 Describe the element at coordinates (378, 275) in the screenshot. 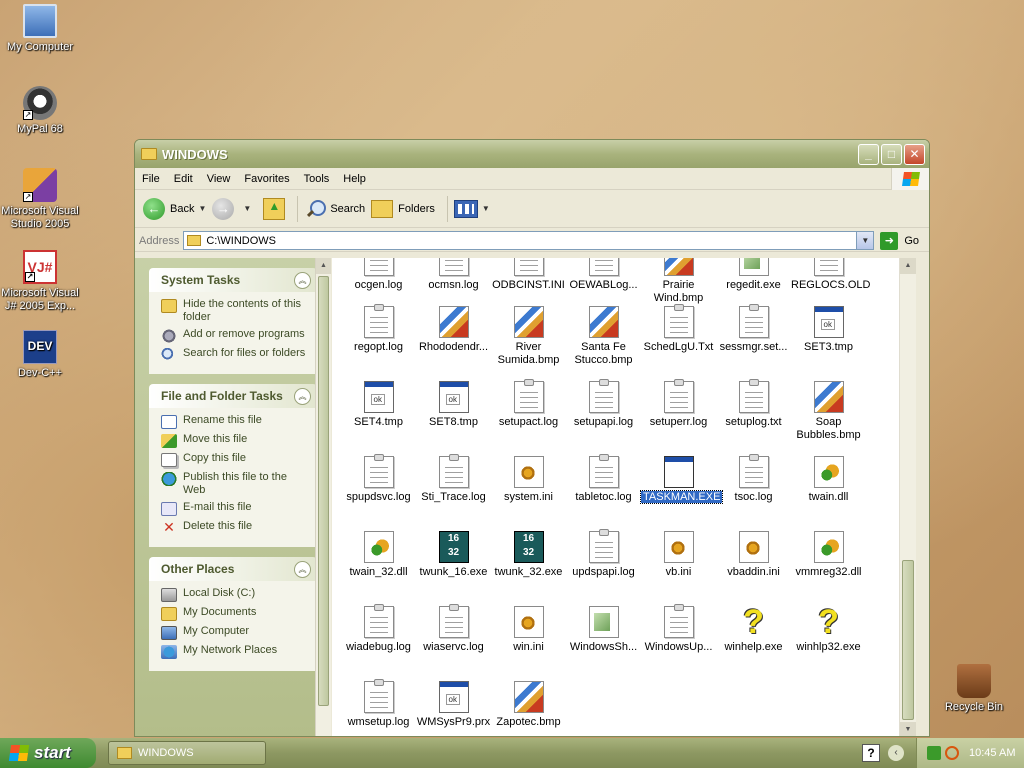

I see `file-item: ocgen.log` at that location.